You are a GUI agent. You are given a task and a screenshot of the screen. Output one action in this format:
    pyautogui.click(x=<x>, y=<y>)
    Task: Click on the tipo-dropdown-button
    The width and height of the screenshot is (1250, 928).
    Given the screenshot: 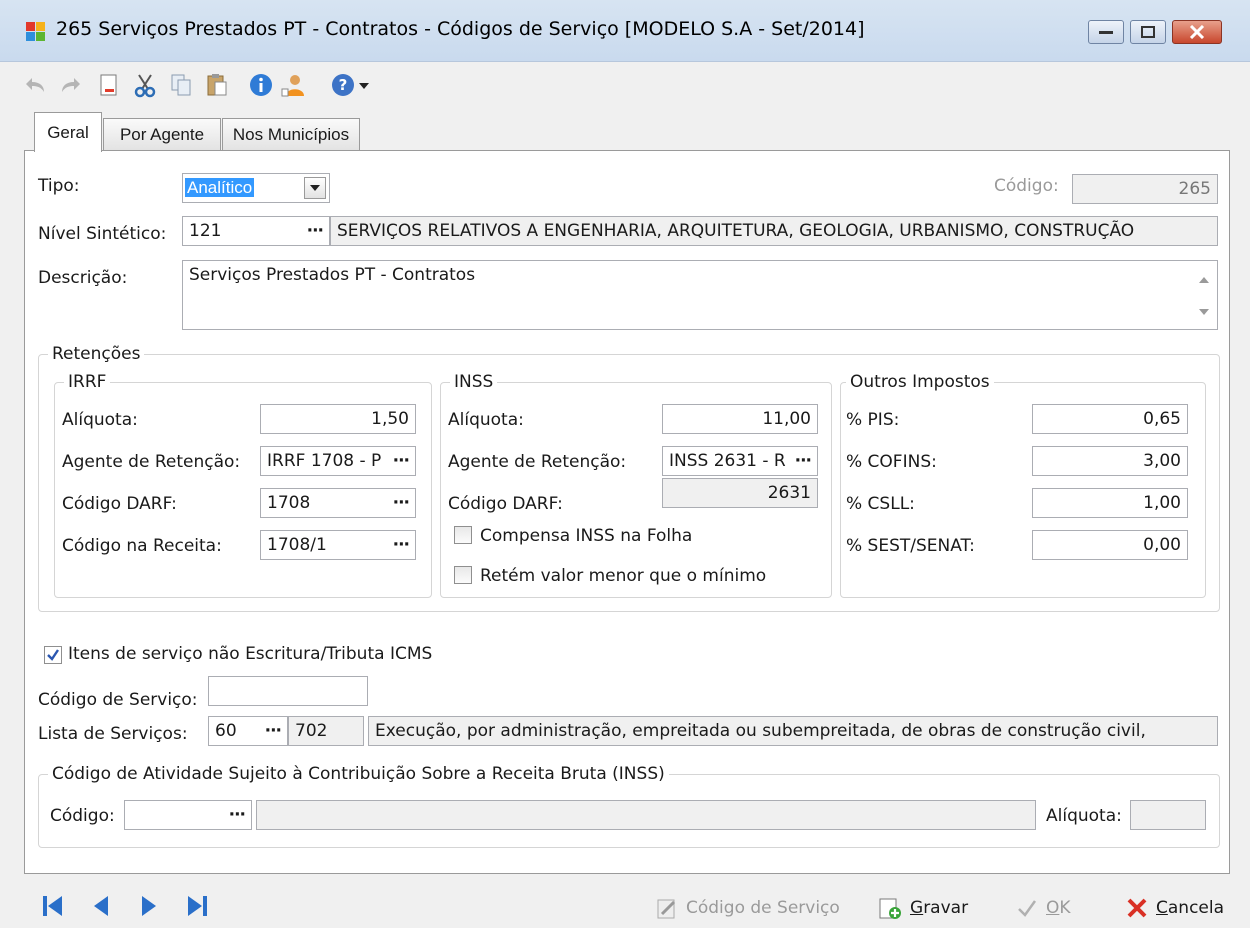 What is the action you would take?
    pyautogui.click(x=315, y=188)
    